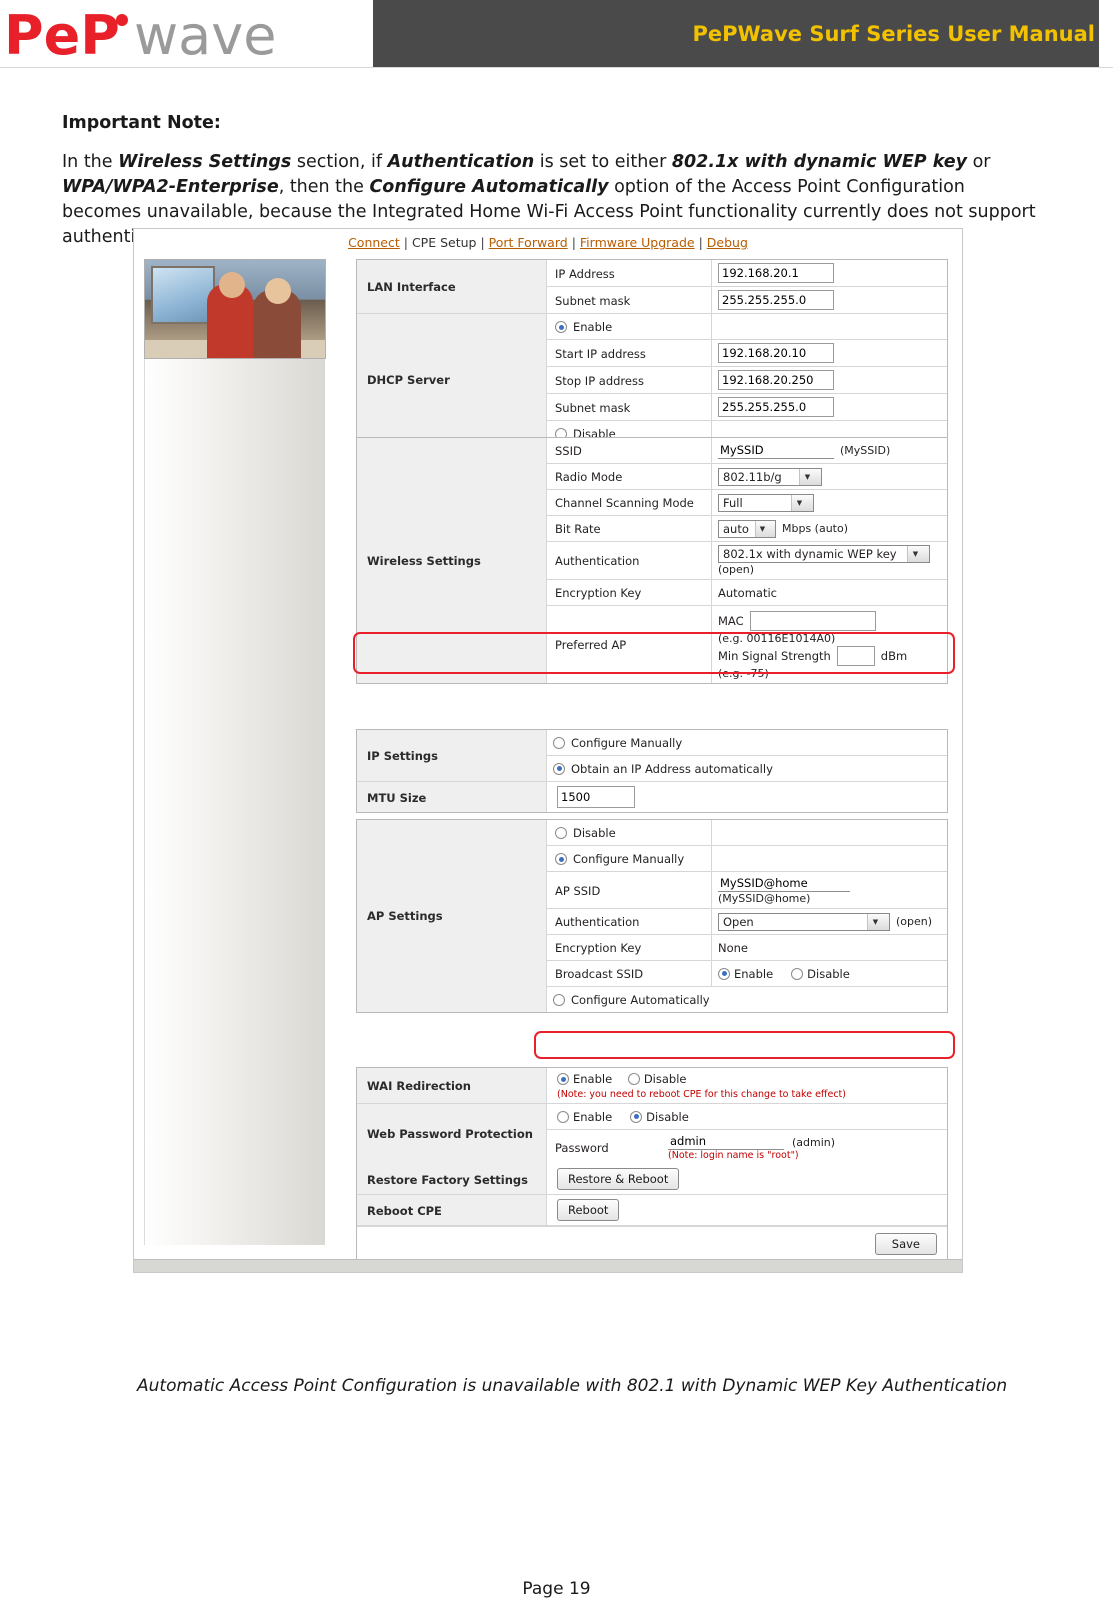  I want to click on web-password-enable-label: Enable, so click(593, 1116).